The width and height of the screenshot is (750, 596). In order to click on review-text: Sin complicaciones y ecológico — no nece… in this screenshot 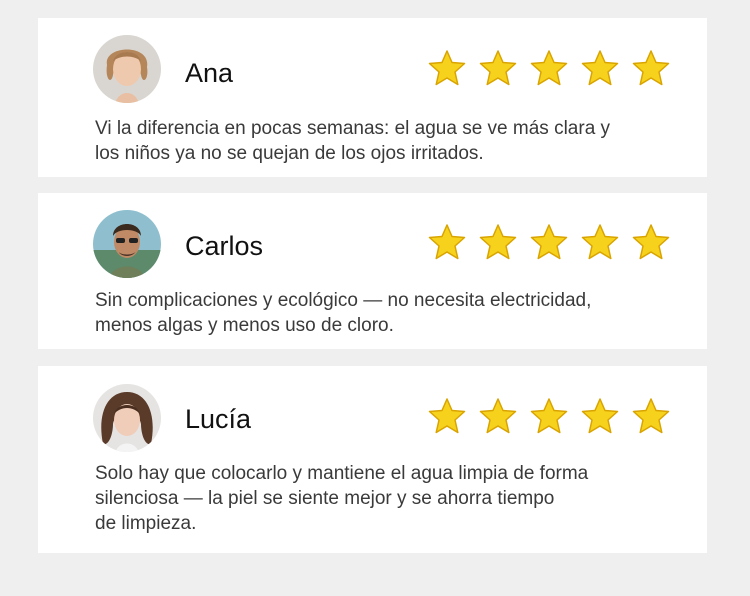, I will do `click(343, 313)`.